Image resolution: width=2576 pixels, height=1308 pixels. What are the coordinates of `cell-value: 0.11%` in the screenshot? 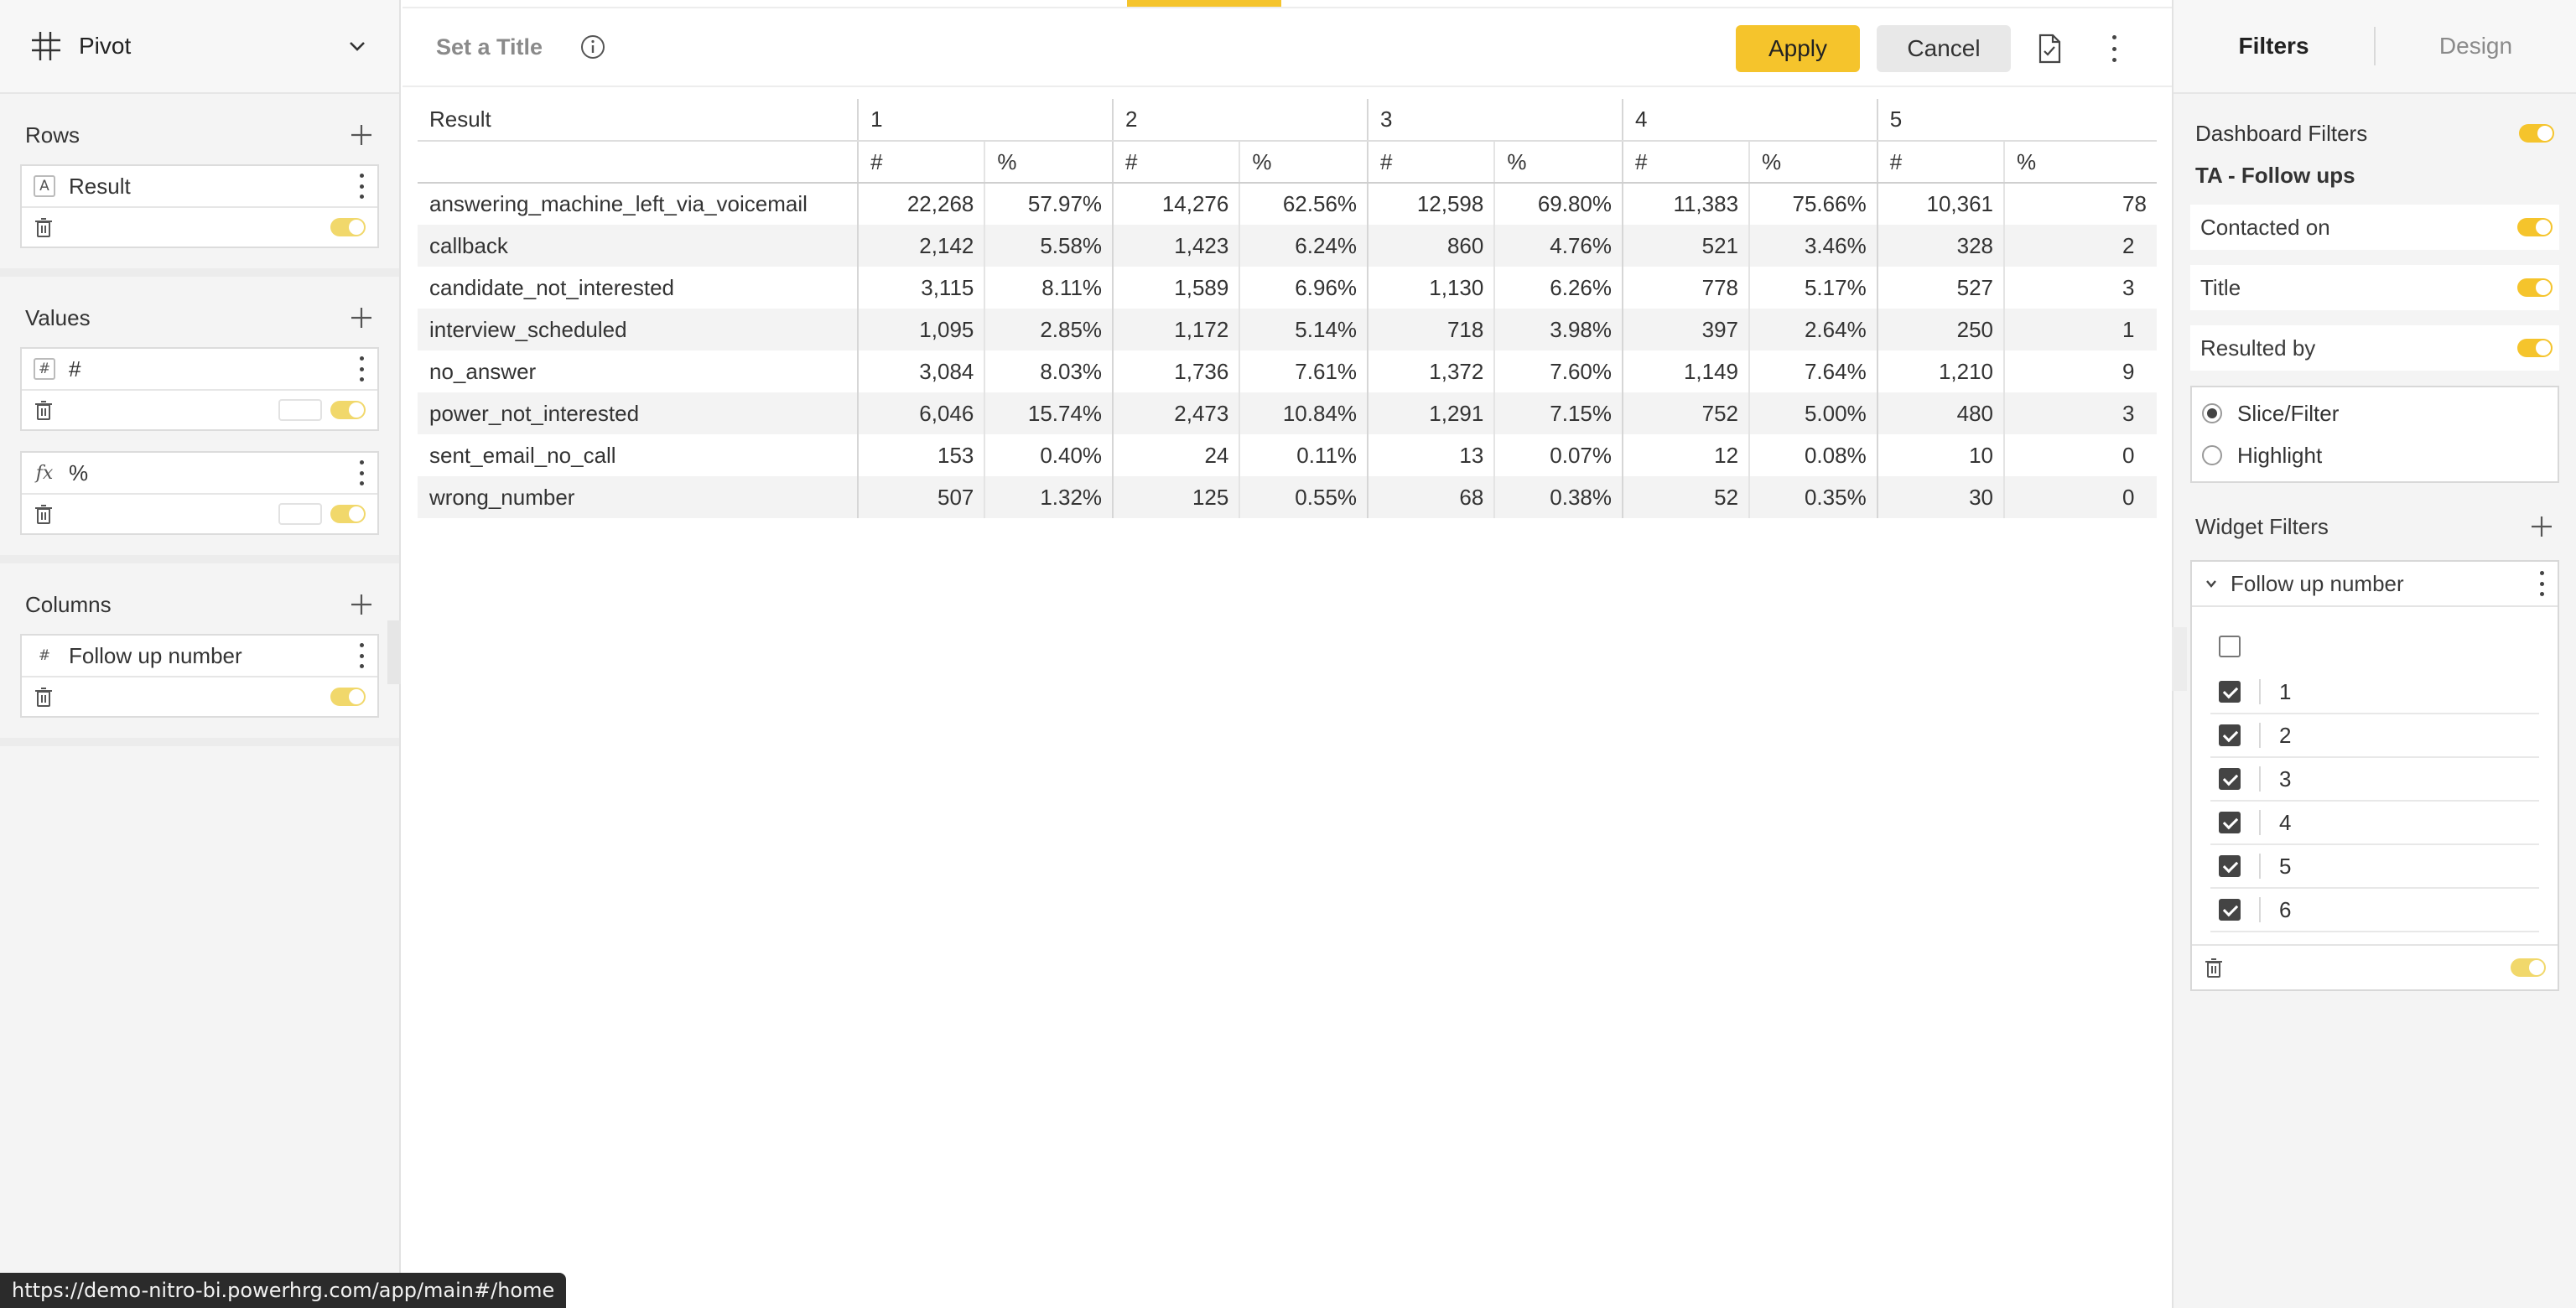 It's located at (1303, 455).